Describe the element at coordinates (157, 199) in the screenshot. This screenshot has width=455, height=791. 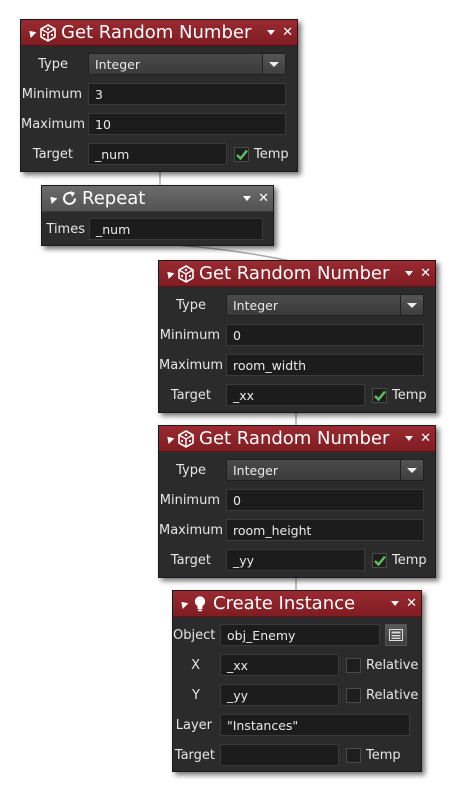
I see `block-header: Repeat ✕` at that location.